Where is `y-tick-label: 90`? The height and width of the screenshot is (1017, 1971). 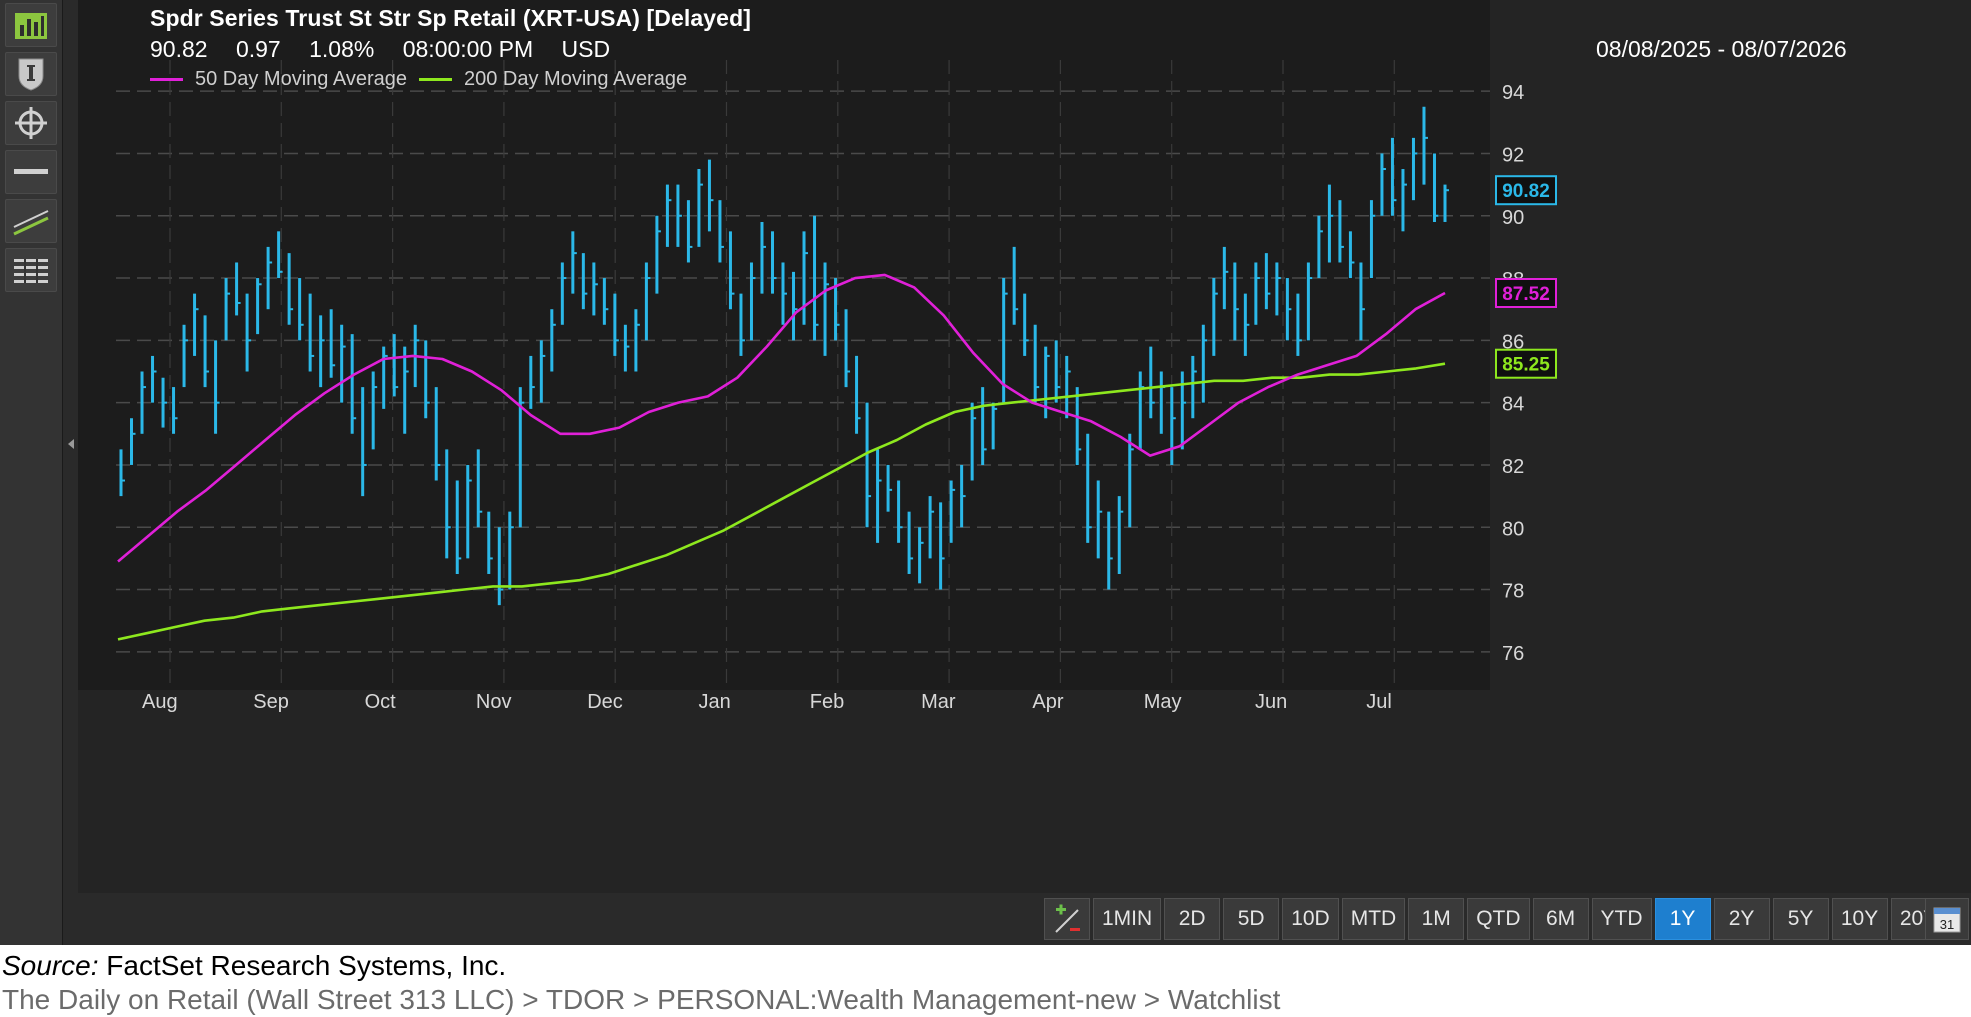 y-tick-label: 90 is located at coordinates (1513, 218).